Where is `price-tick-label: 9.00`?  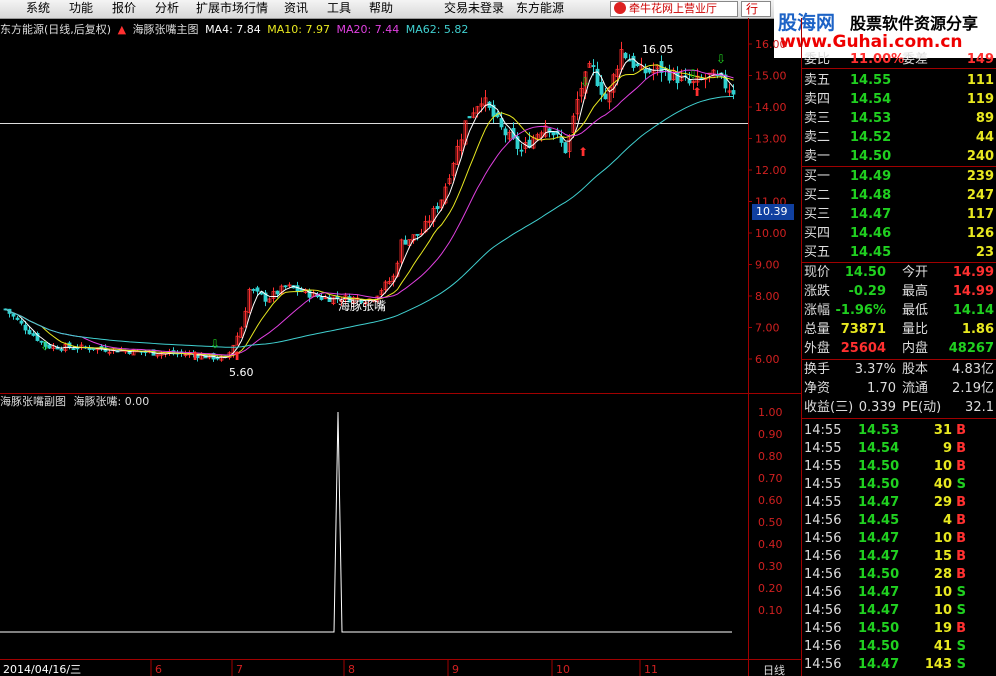
price-tick-label: 9.00 is located at coordinates (767, 265).